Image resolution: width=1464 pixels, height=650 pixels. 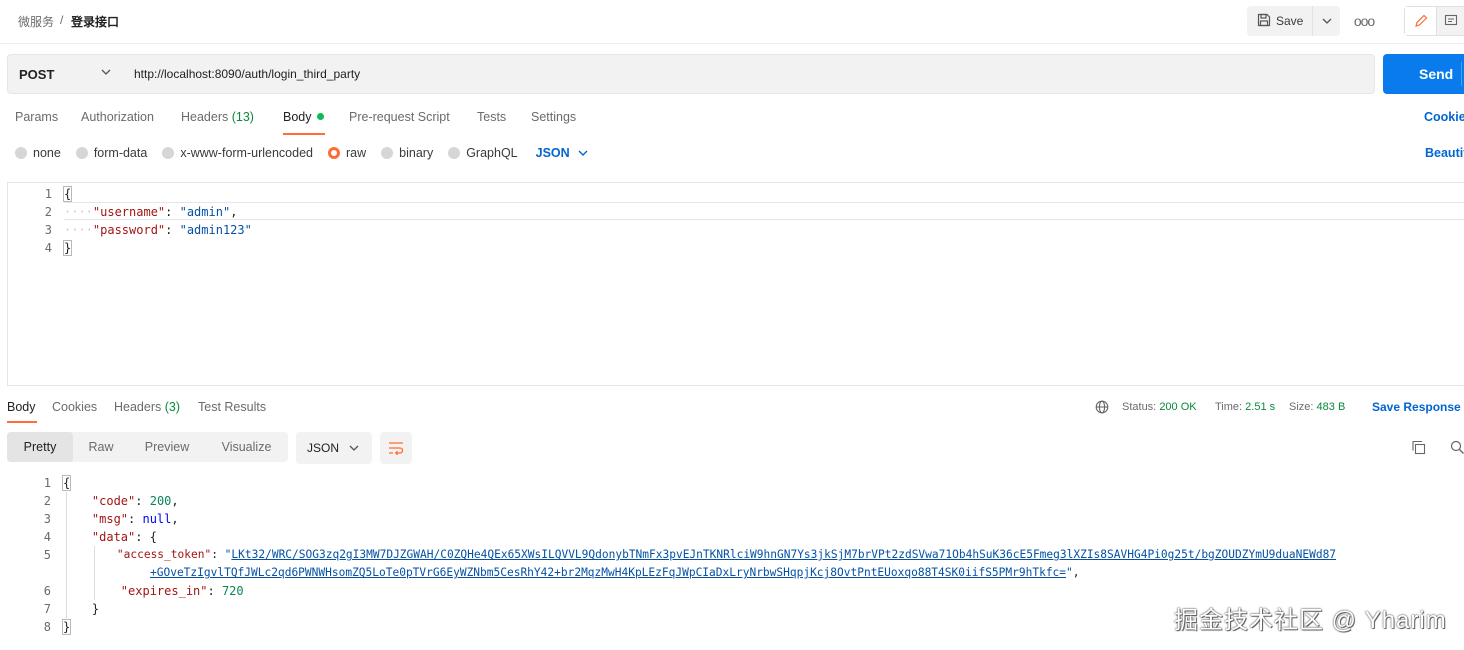 What do you see at coordinates (21, 407) in the screenshot?
I see `response-tab-body: Body` at bounding box center [21, 407].